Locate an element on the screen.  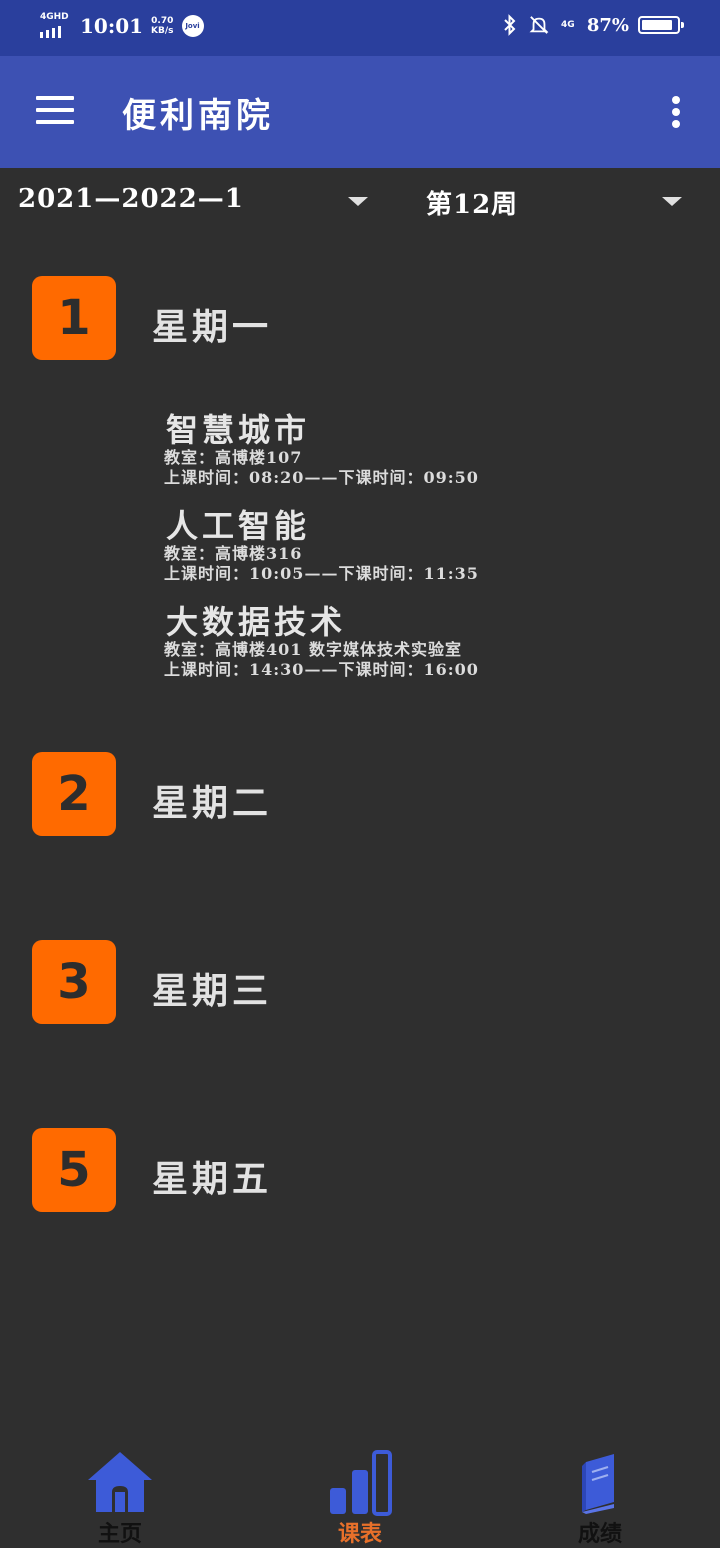
day-number-badge: 5 is located at coordinates (74, 1170).